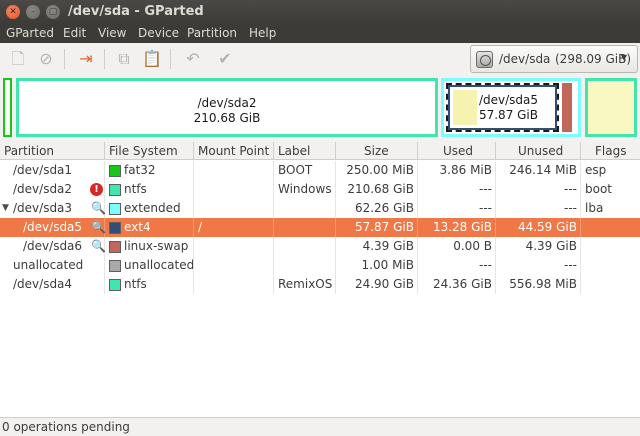 The height and width of the screenshot is (436, 640). I want to click on cell-size: 62.26 GiB, so click(377, 208).